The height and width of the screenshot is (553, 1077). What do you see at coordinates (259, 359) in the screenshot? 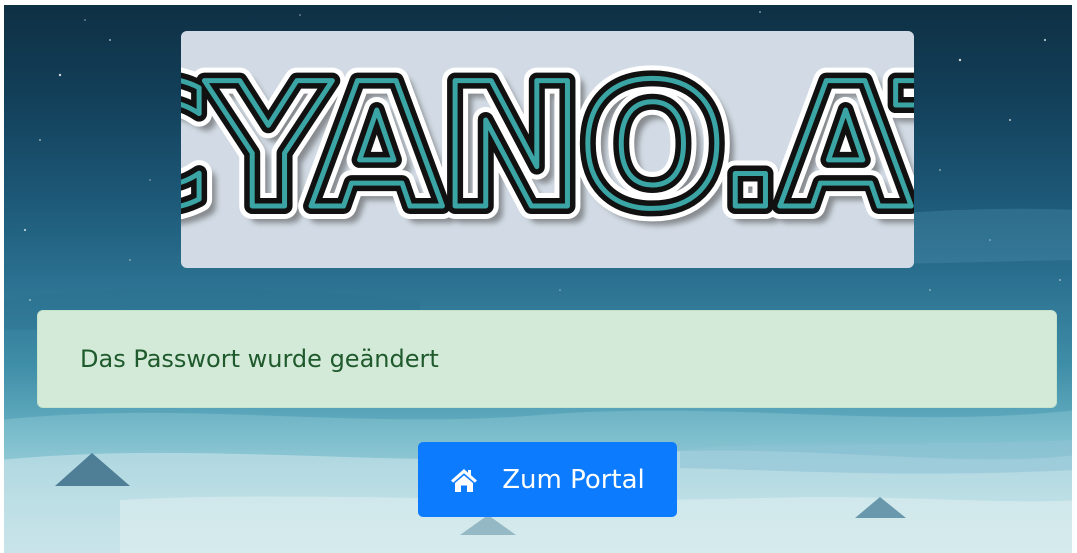
I see `alert-message: Das Passwort wurde geändert` at bounding box center [259, 359].